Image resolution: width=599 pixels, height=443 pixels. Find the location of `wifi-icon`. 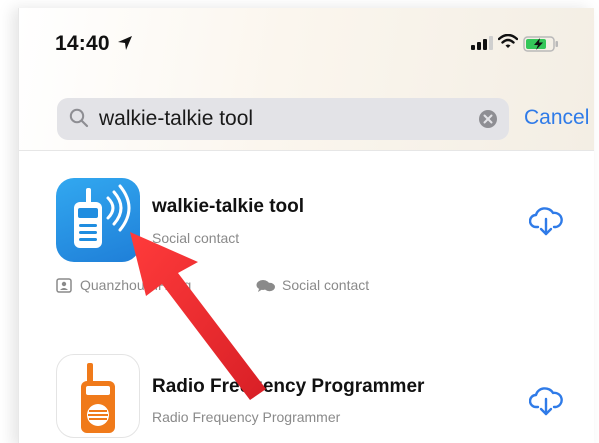

wifi-icon is located at coordinates (508, 41).